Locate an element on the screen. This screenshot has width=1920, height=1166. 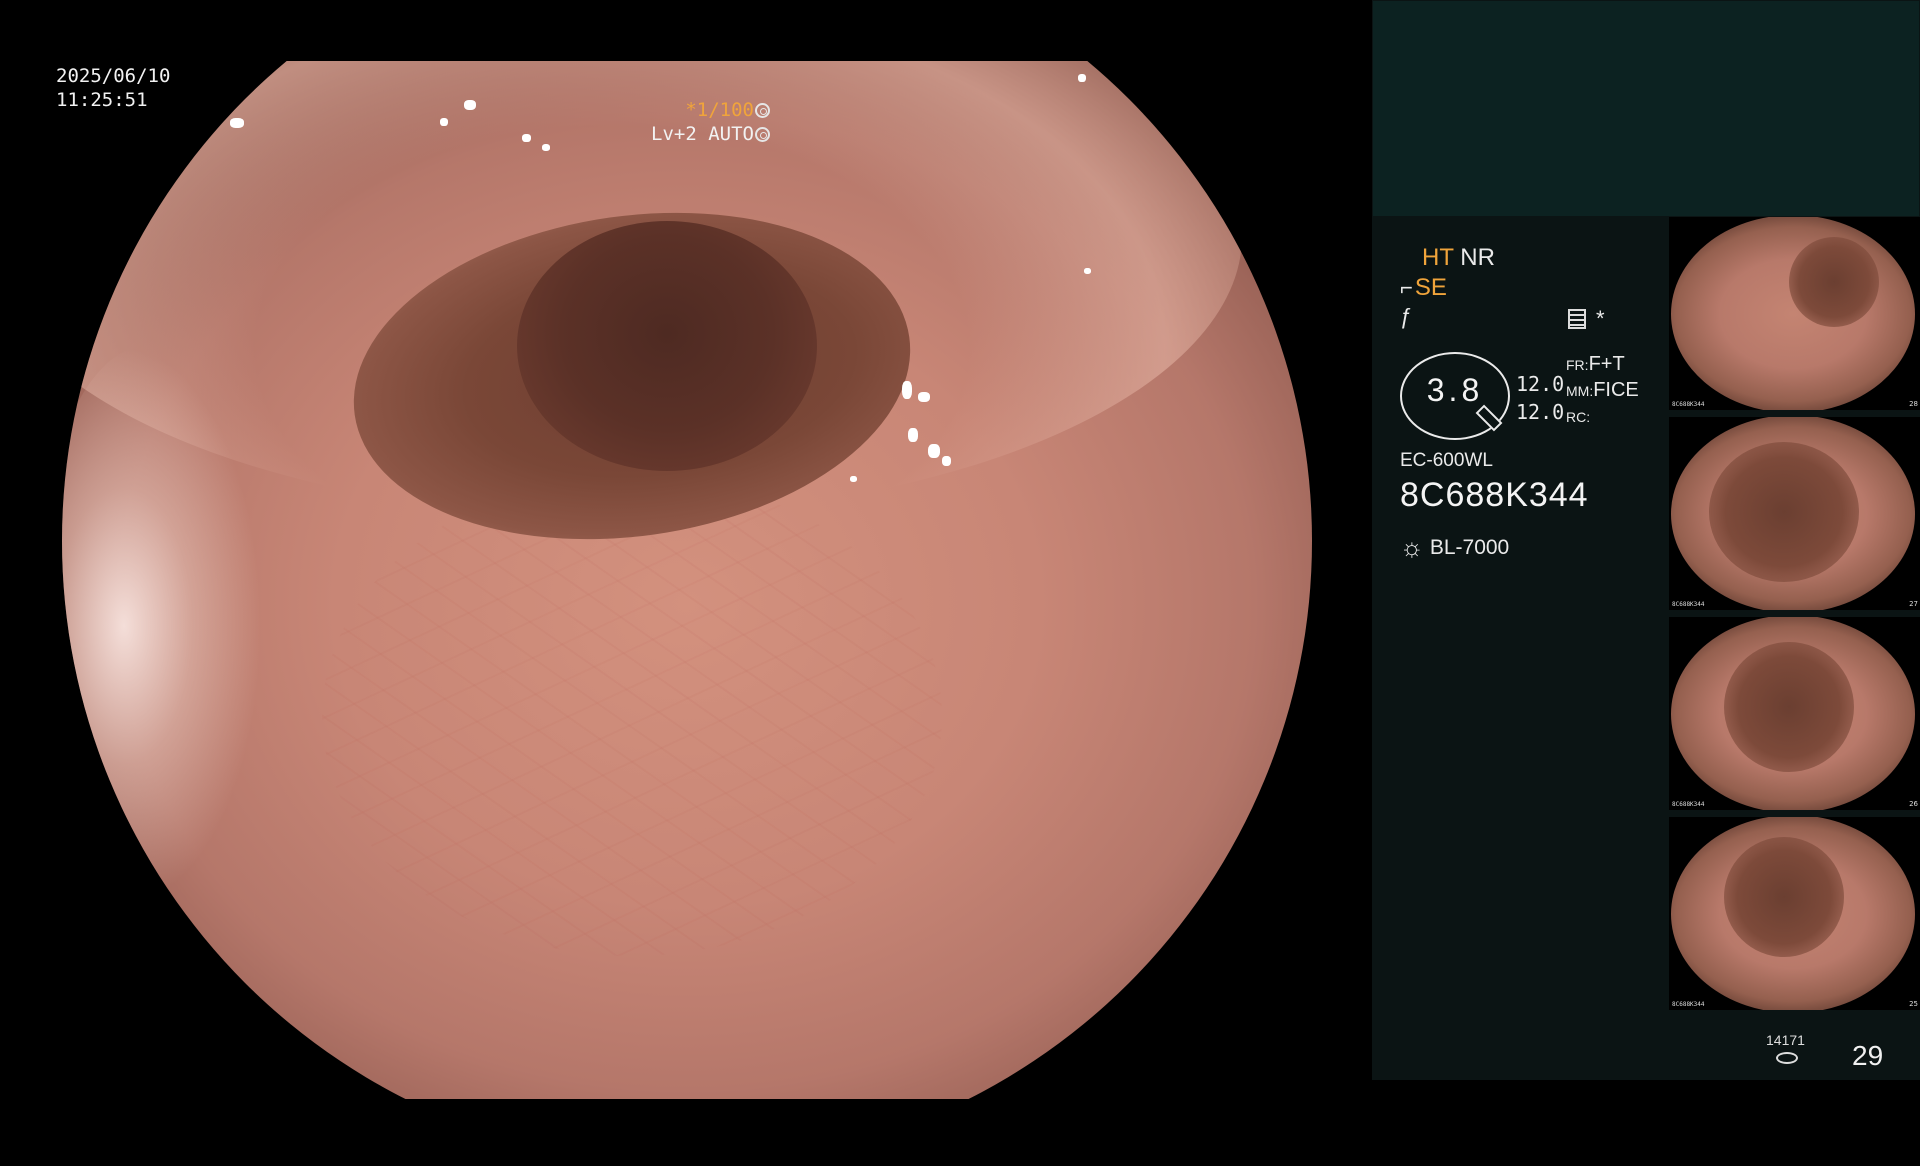
se-indicator: SE is located at coordinates (1430, 287).